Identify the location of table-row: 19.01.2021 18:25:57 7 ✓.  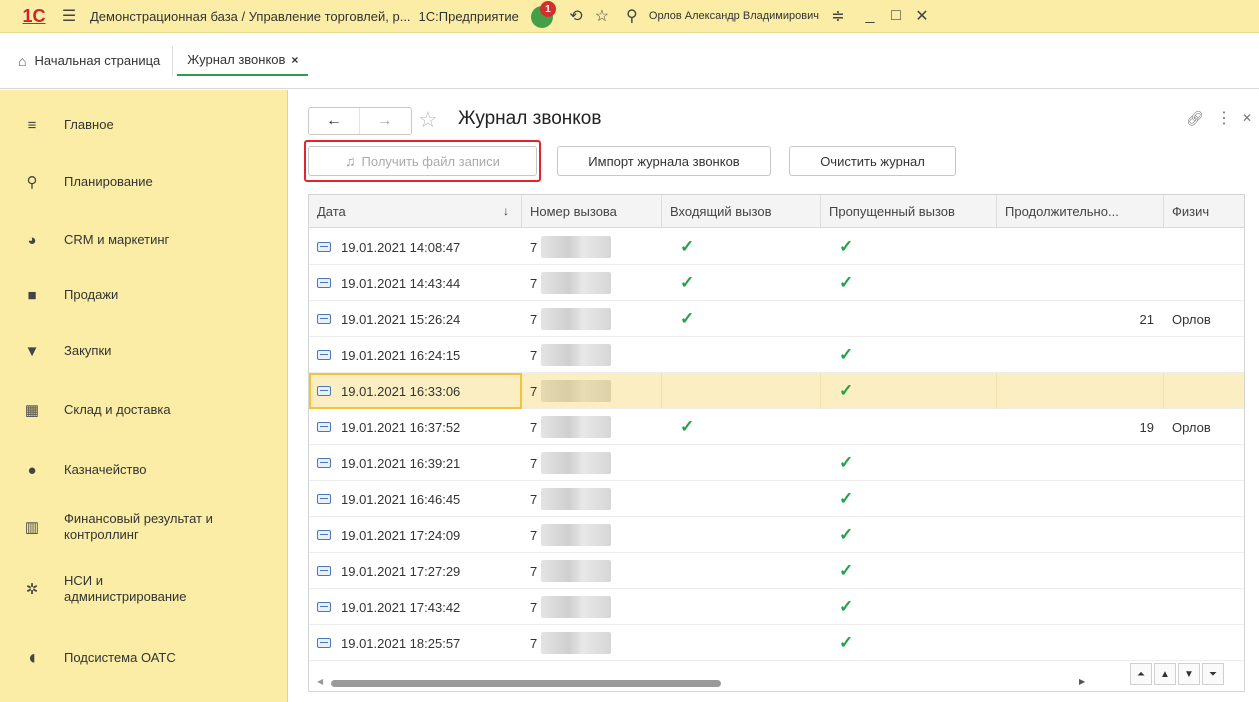
(776, 643).